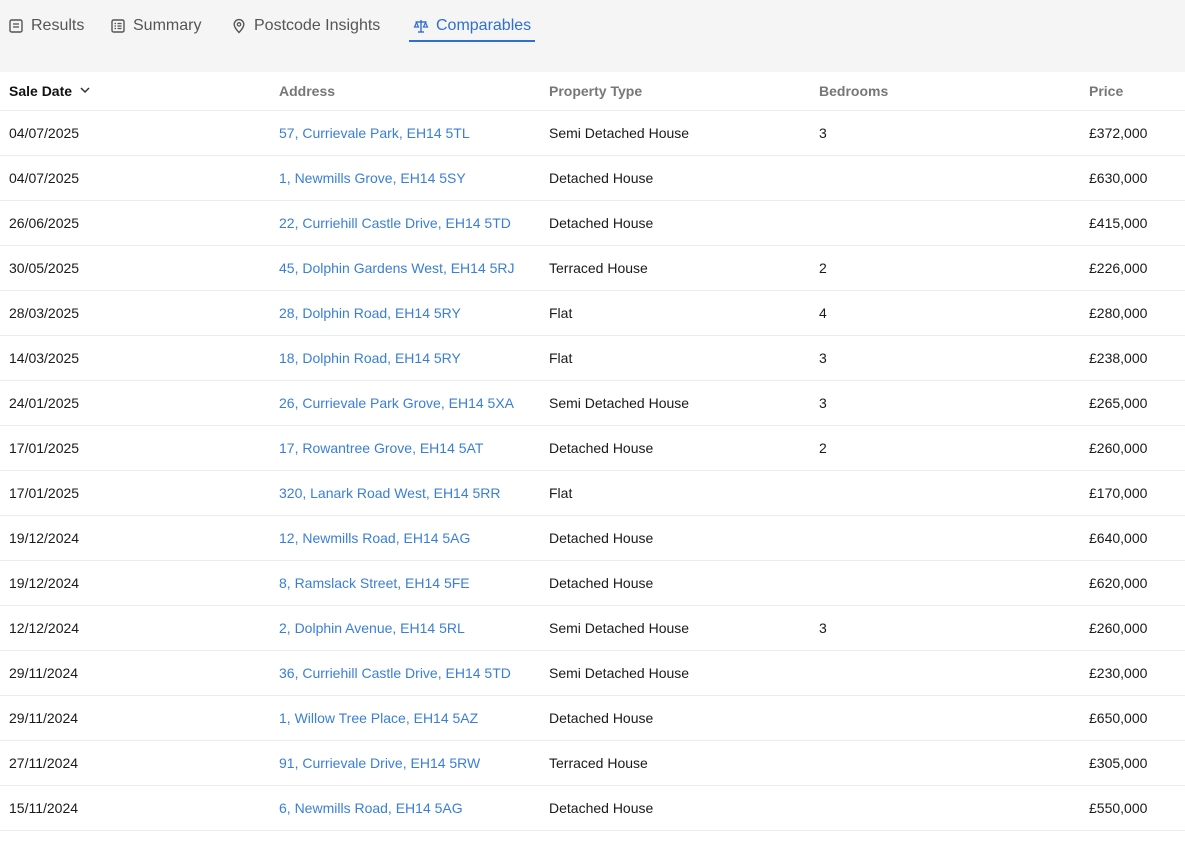 This screenshot has height=847, width=1185. What do you see at coordinates (395, 673) in the screenshot?
I see `address-link: 36, Curriehill Castle Drive, EH14 5TD` at bounding box center [395, 673].